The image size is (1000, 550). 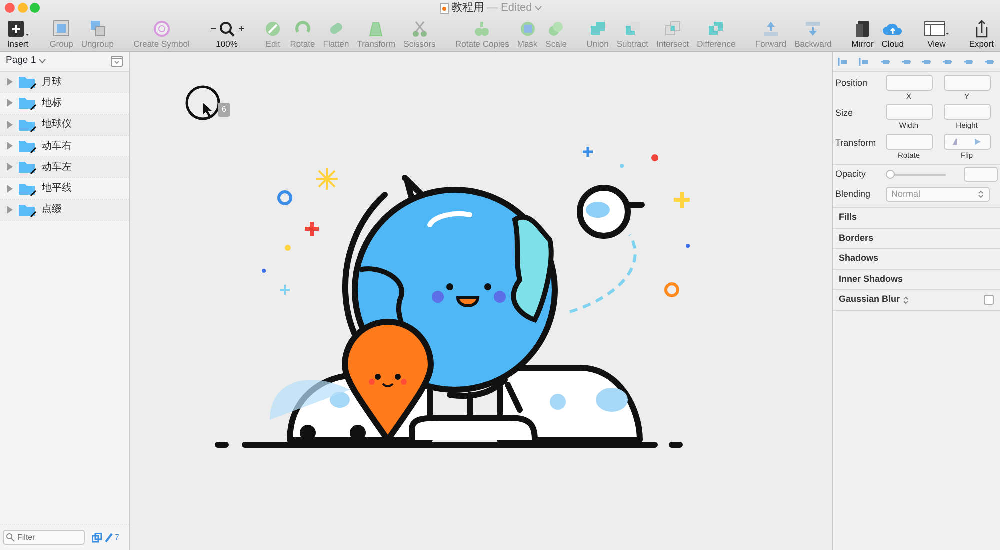 I want to click on toolbar-button: View, so click(x=937, y=34).